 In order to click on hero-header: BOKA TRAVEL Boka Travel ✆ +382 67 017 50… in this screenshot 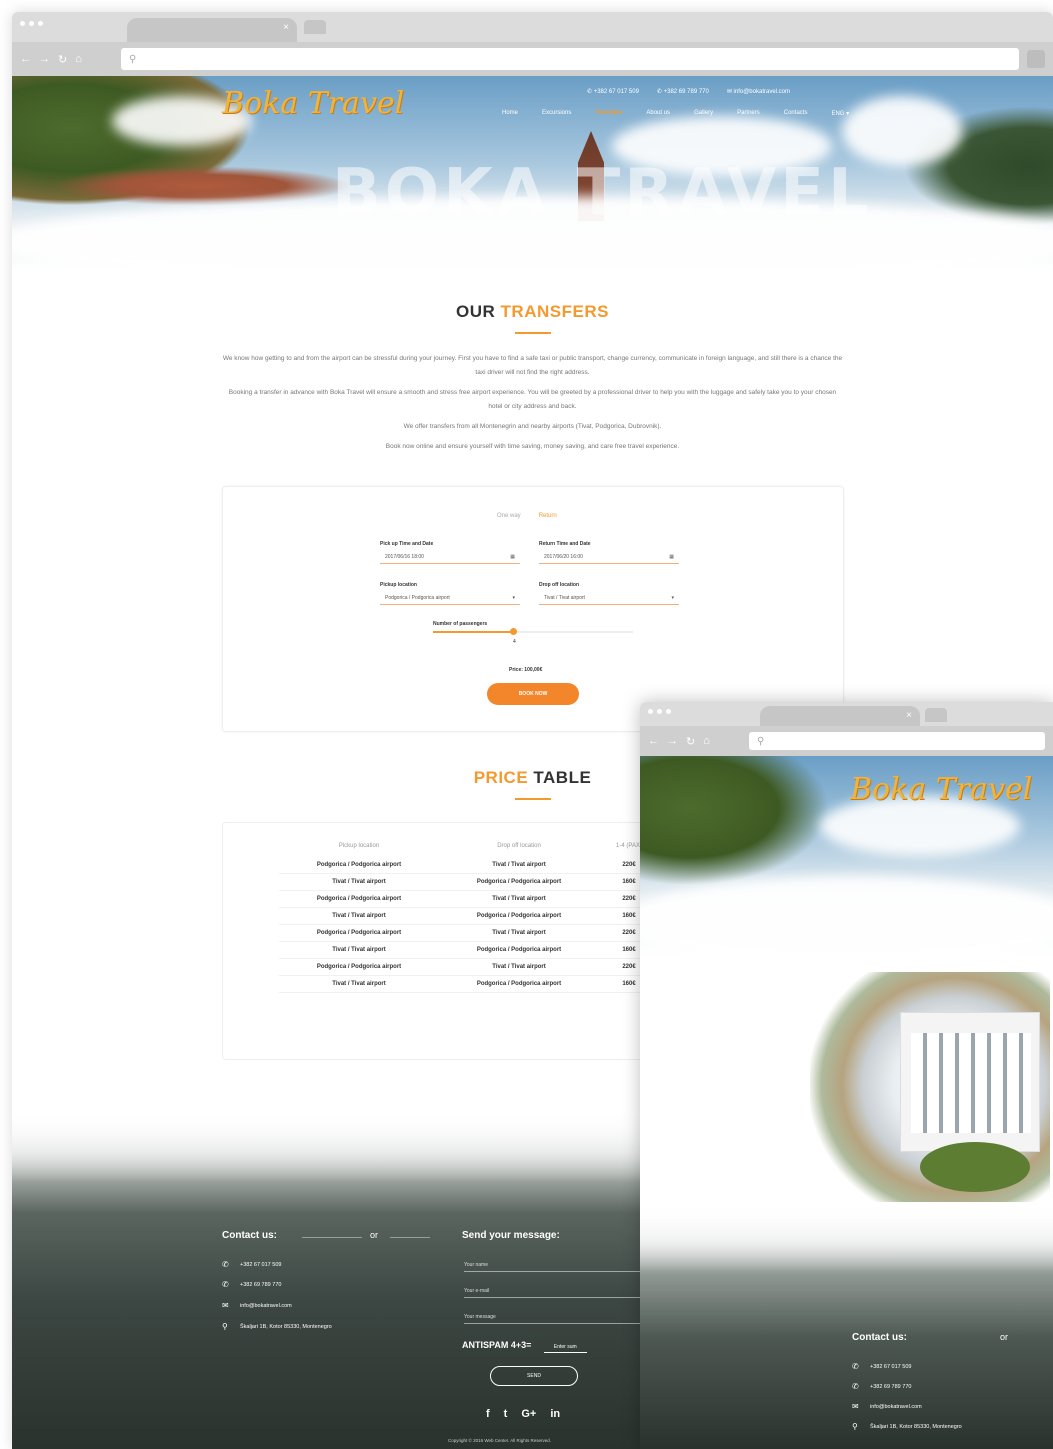, I will do `click(532, 173)`.